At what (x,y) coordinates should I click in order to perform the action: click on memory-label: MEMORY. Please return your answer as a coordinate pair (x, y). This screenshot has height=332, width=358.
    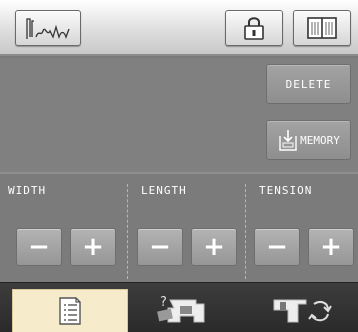
    Looking at the image, I should click on (320, 140).